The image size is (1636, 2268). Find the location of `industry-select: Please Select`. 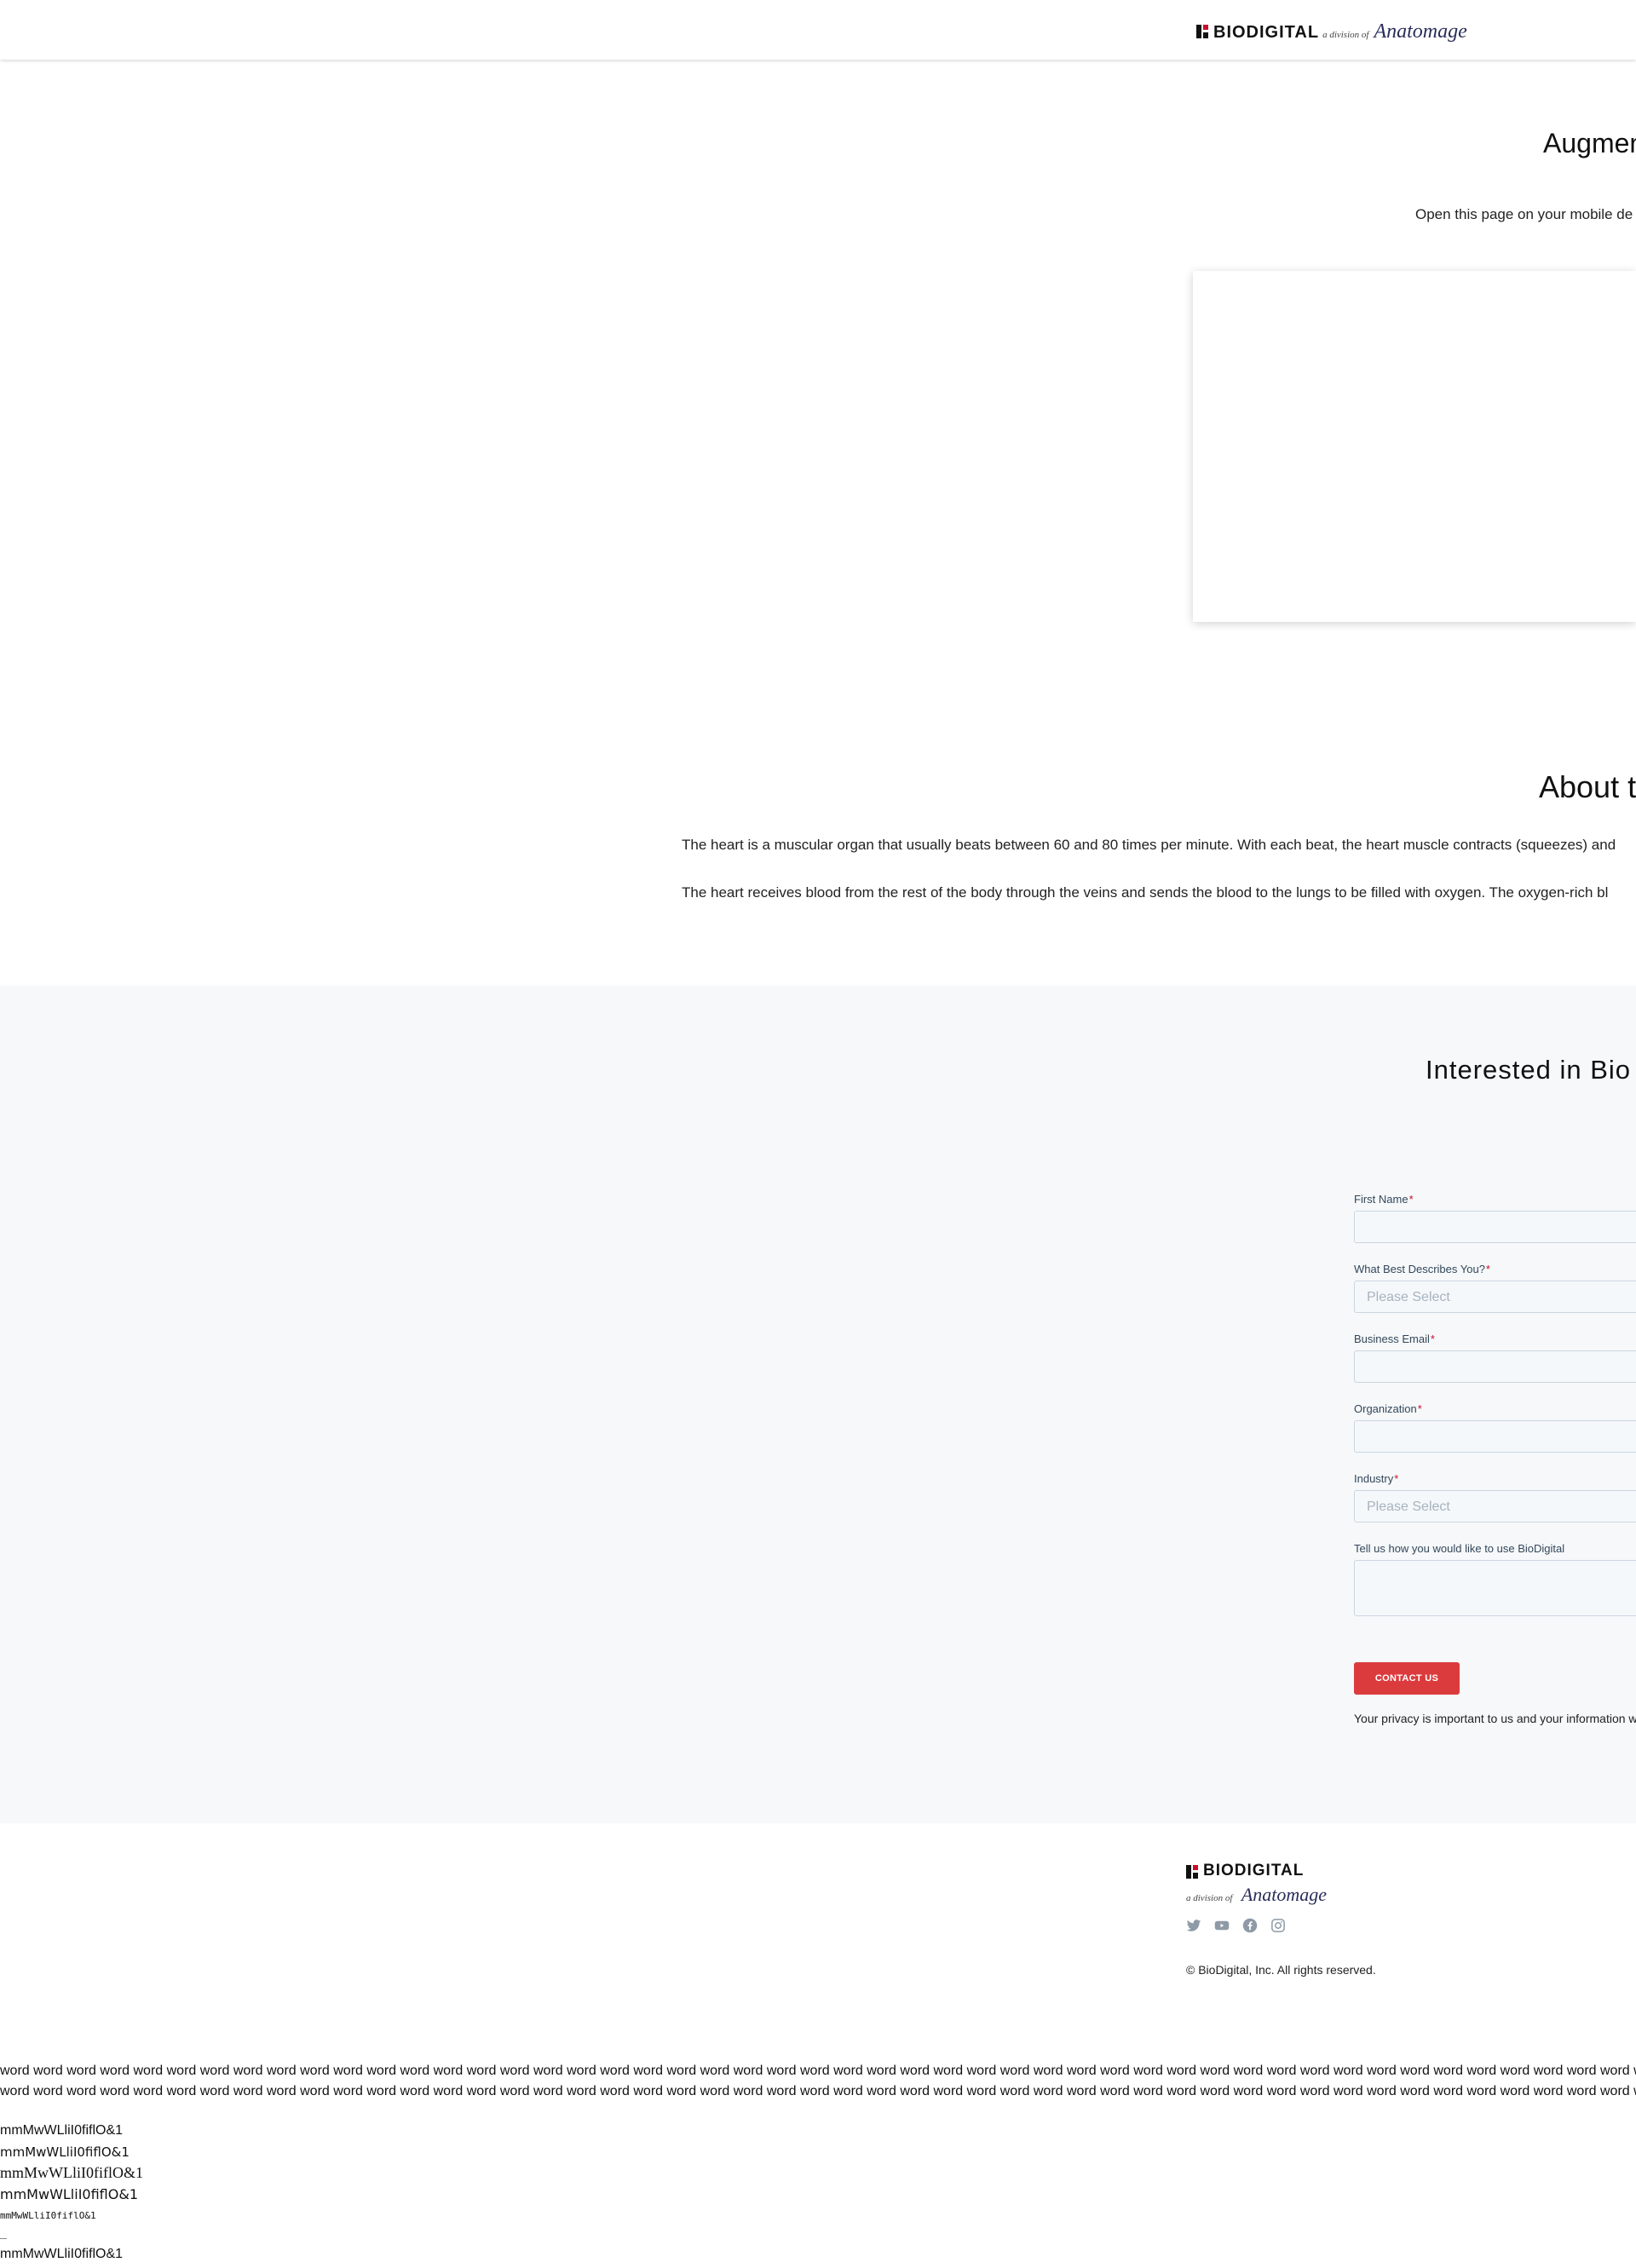

industry-select: Please Select is located at coordinates (1495, 1506).